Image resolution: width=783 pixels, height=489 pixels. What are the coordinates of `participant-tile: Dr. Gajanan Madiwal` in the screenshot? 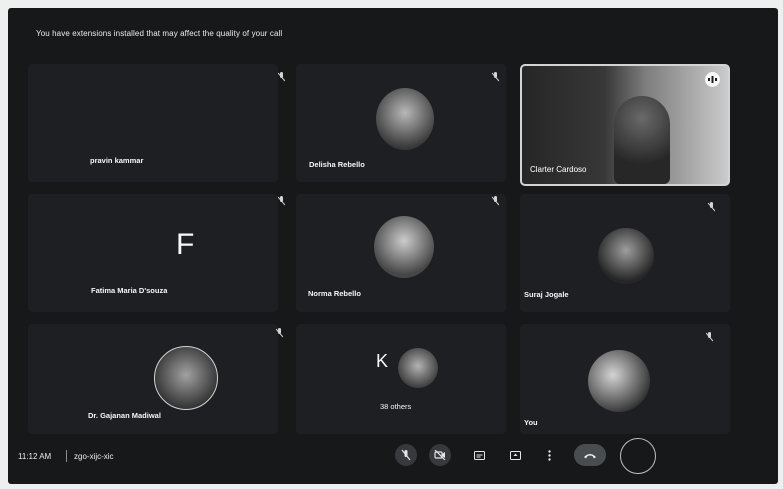 It's located at (155, 379).